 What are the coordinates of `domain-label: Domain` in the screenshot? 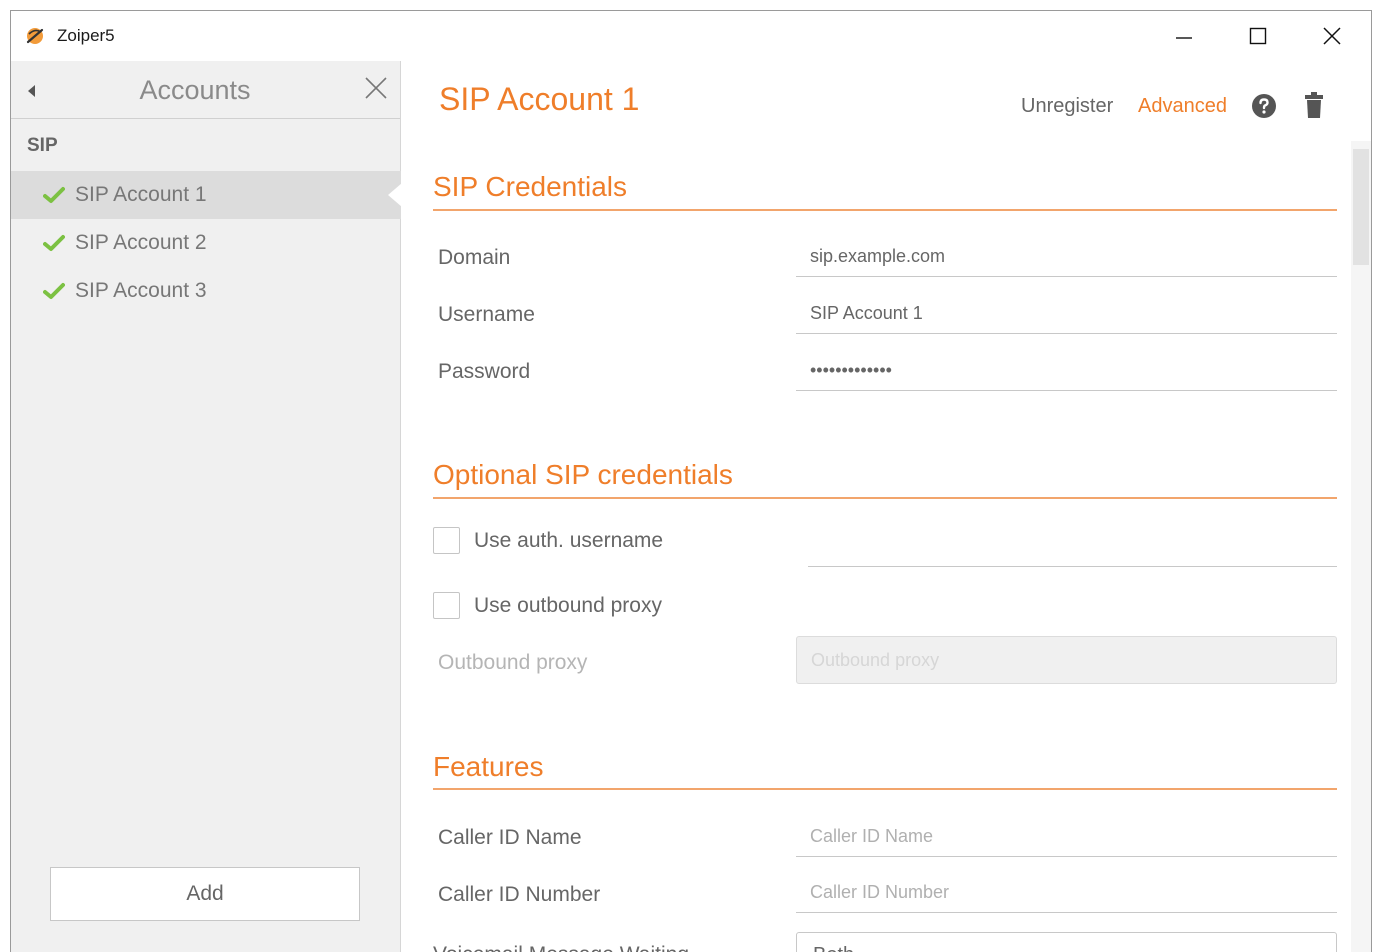 It's located at (474, 257).